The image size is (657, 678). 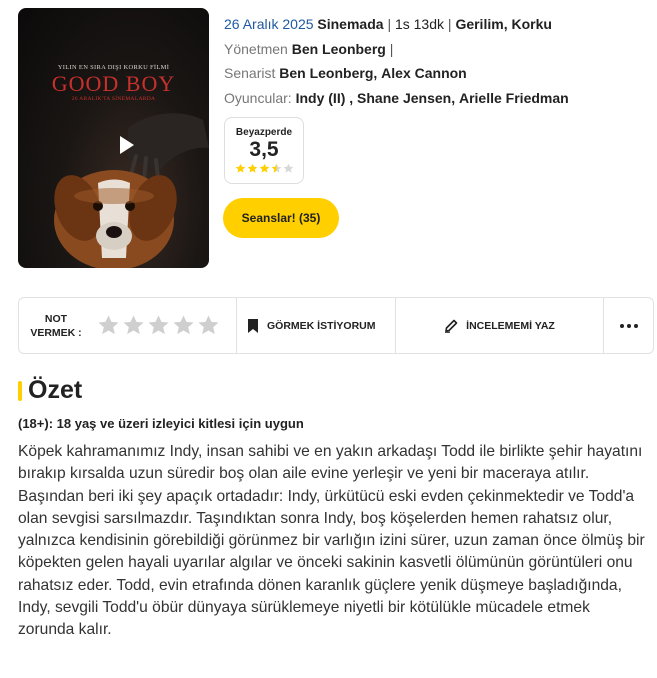 What do you see at coordinates (250, 73) in the screenshot?
I see `writer-label: Senarist` at bounding box center [250, 73].